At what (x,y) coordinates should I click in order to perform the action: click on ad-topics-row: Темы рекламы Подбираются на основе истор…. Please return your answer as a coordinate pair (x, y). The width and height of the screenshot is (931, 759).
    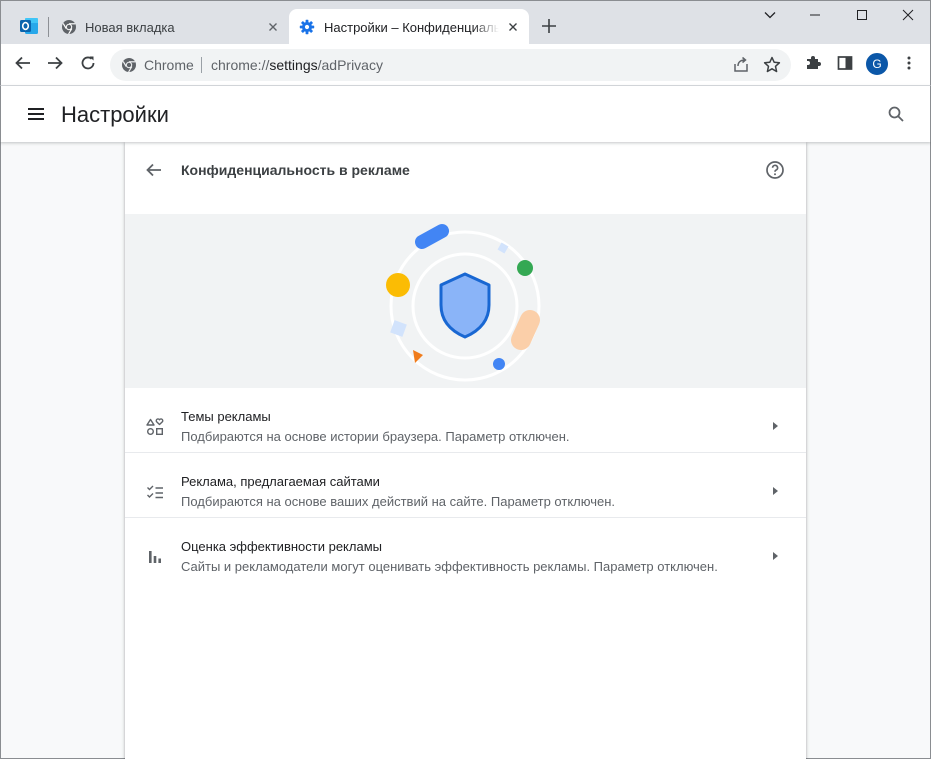
    Looking at the image, I should click on (465, 420).